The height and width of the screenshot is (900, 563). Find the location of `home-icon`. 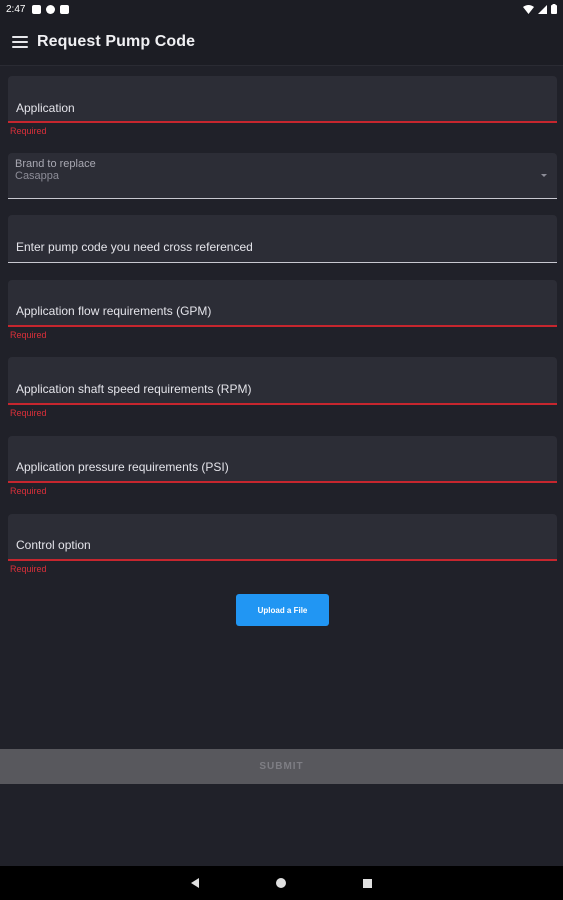

home-icon is located at coordinates (281, 883).